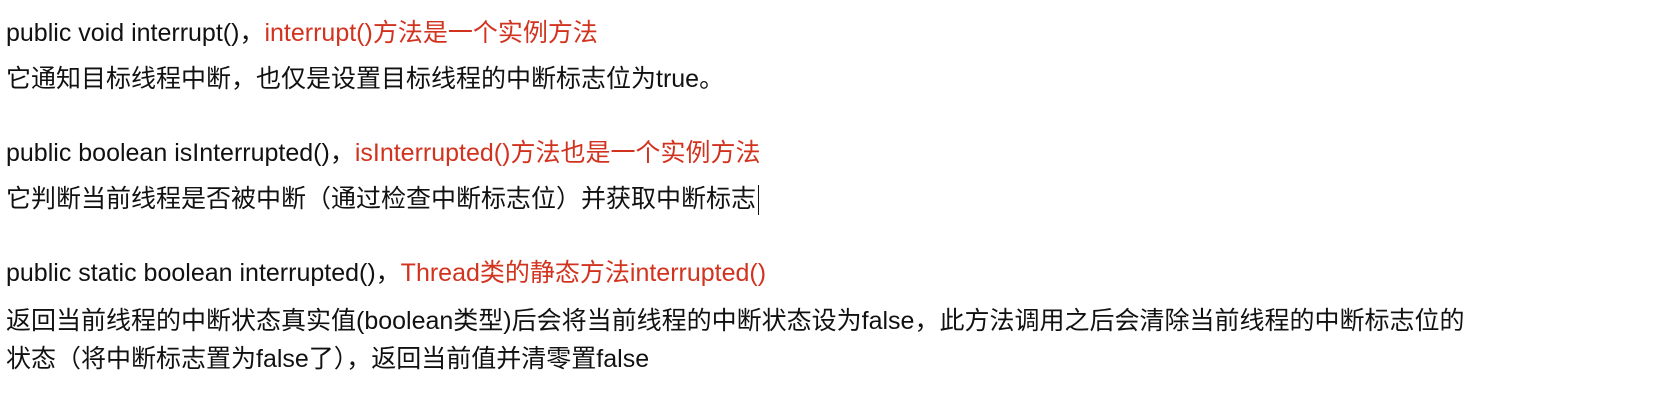 This screenshot has width=1672, height=404. What do you see at coordinates (123, 33) in the screenshot?
I see `interrupt-signature: public void interrupt()` at bounding box center [123, 33].